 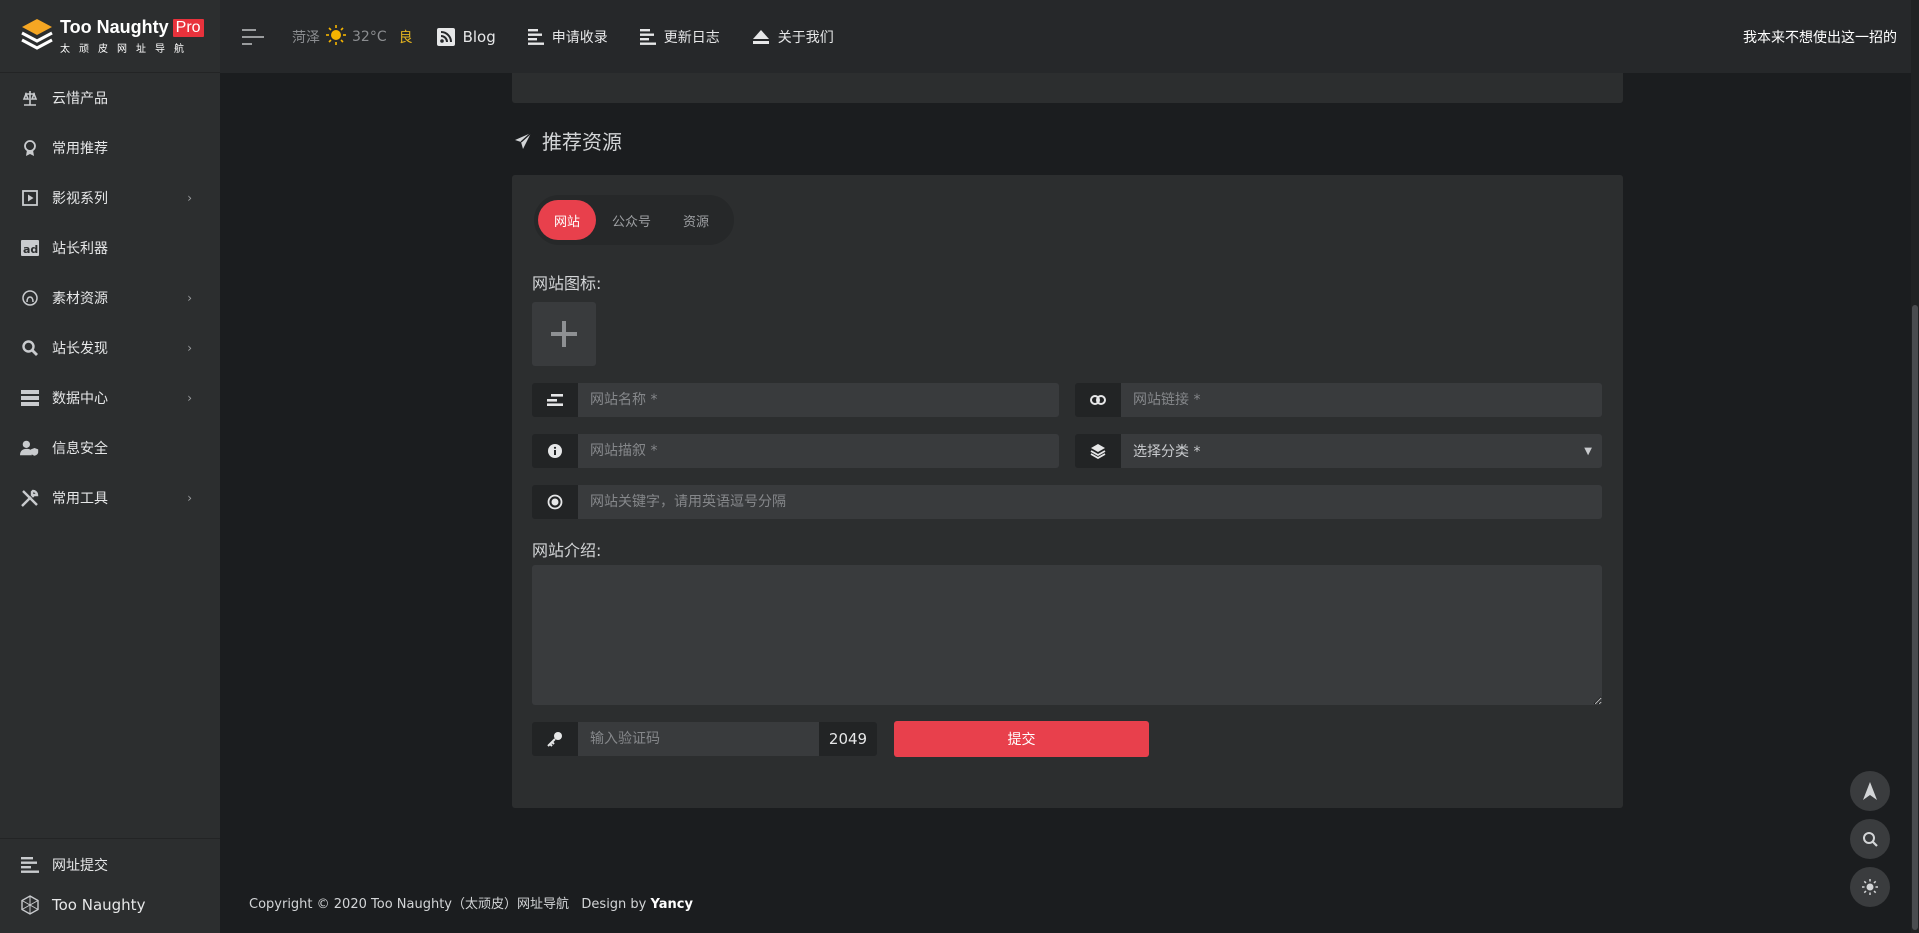 I want to click on sidebar-item-discover: 站长发现 ›, so click(x=110, y=348).